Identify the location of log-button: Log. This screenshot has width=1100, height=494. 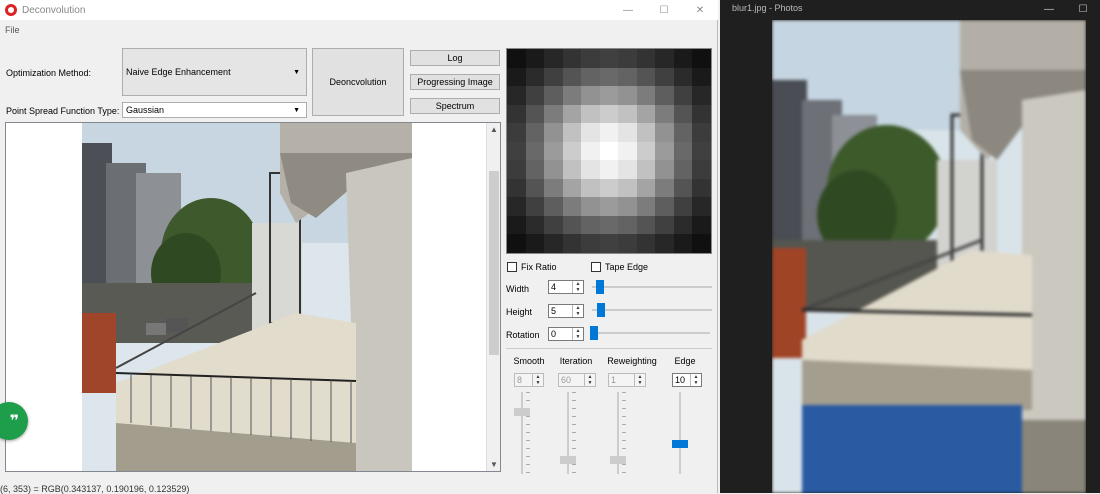
(455, 58).